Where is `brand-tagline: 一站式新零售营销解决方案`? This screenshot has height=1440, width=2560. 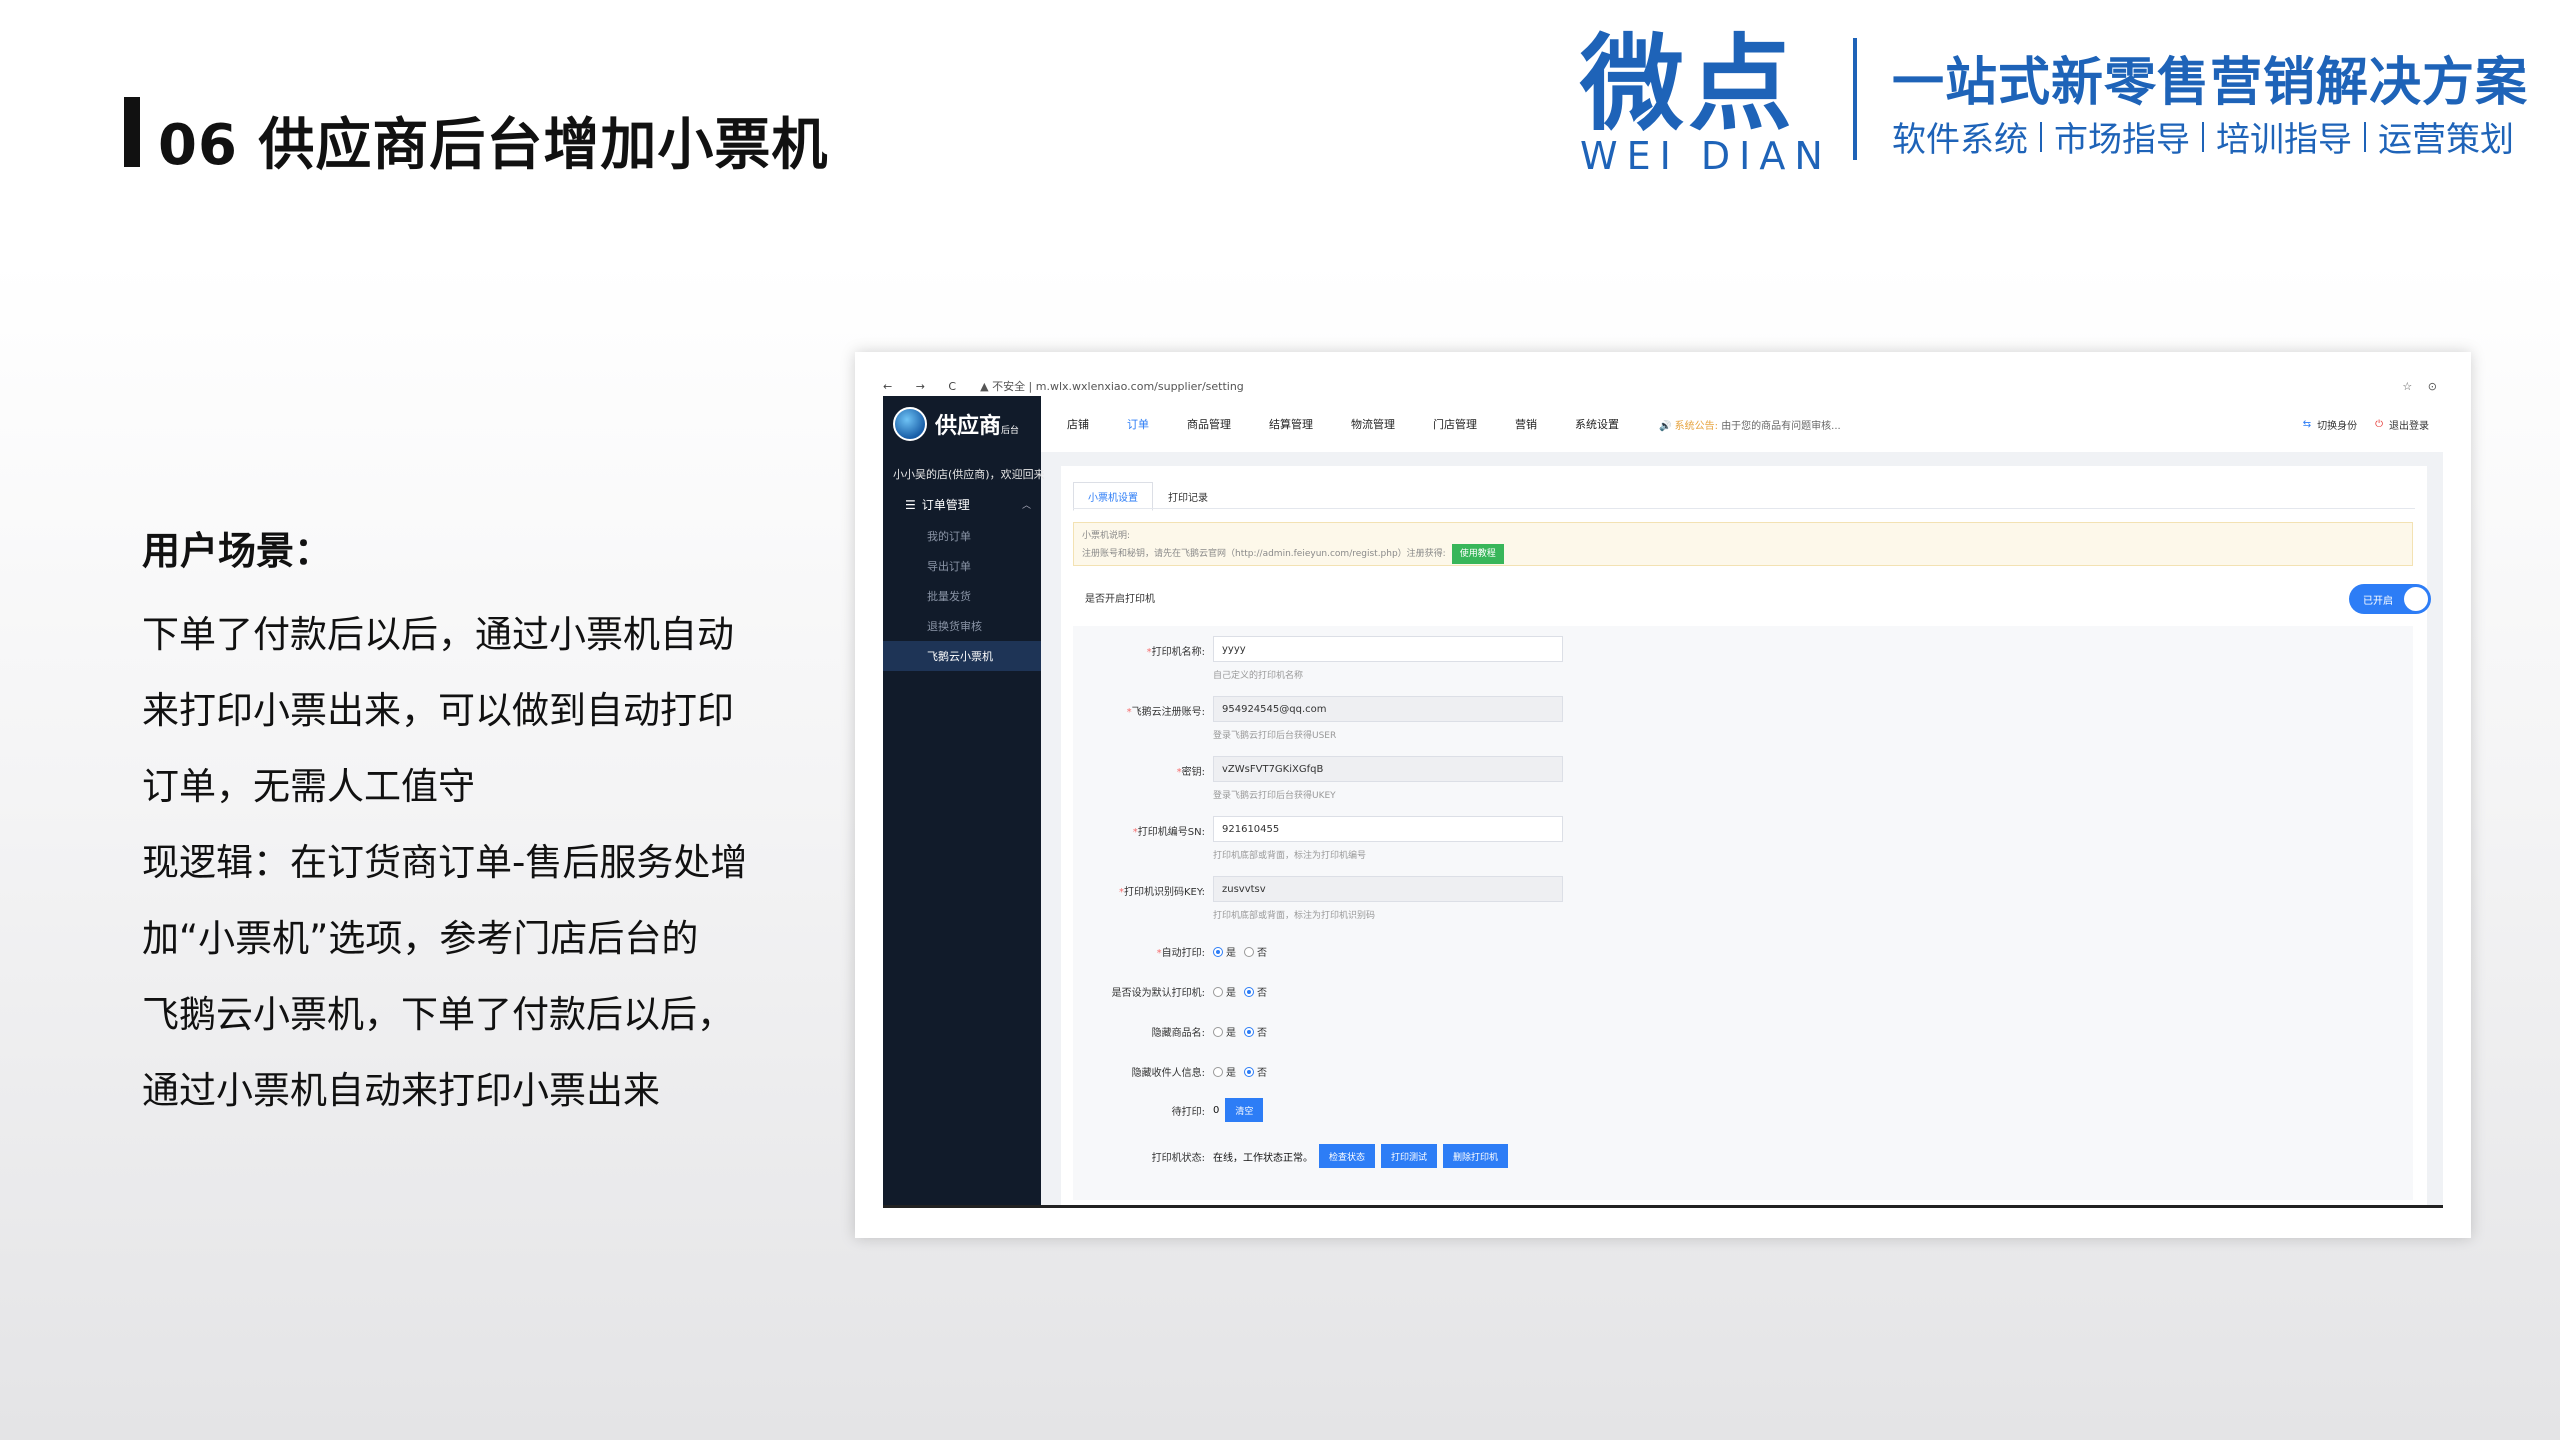
brand-tagline: 一站式新零售营销解决方案 is located at coordinates (2210, 83).